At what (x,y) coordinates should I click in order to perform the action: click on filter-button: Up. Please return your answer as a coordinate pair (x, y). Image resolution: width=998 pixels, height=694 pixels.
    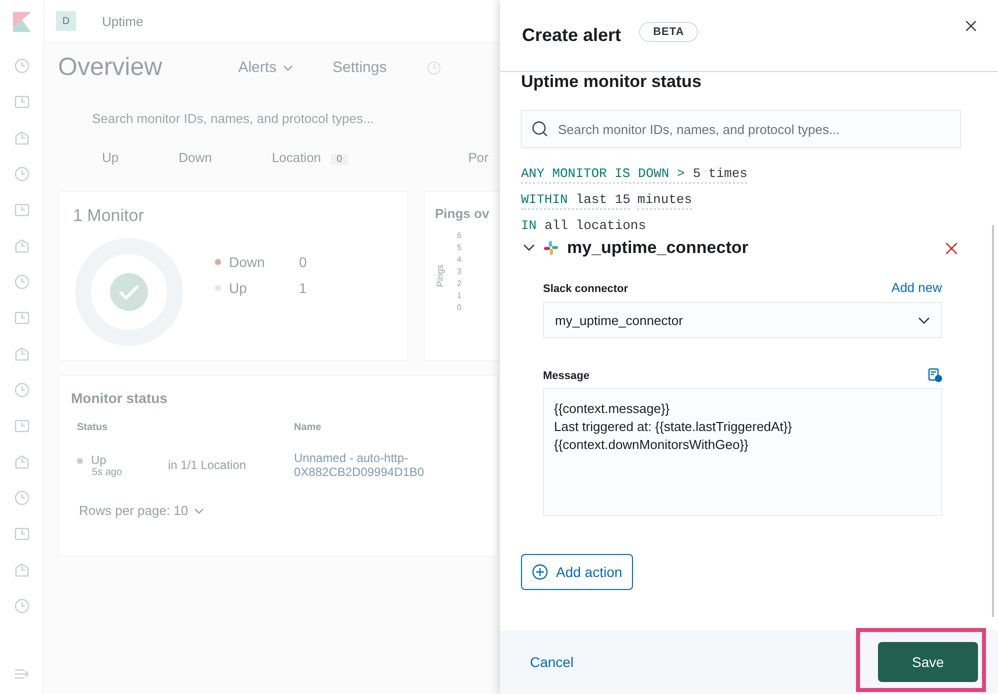
    Looking at the image, I should click on (110, 157).